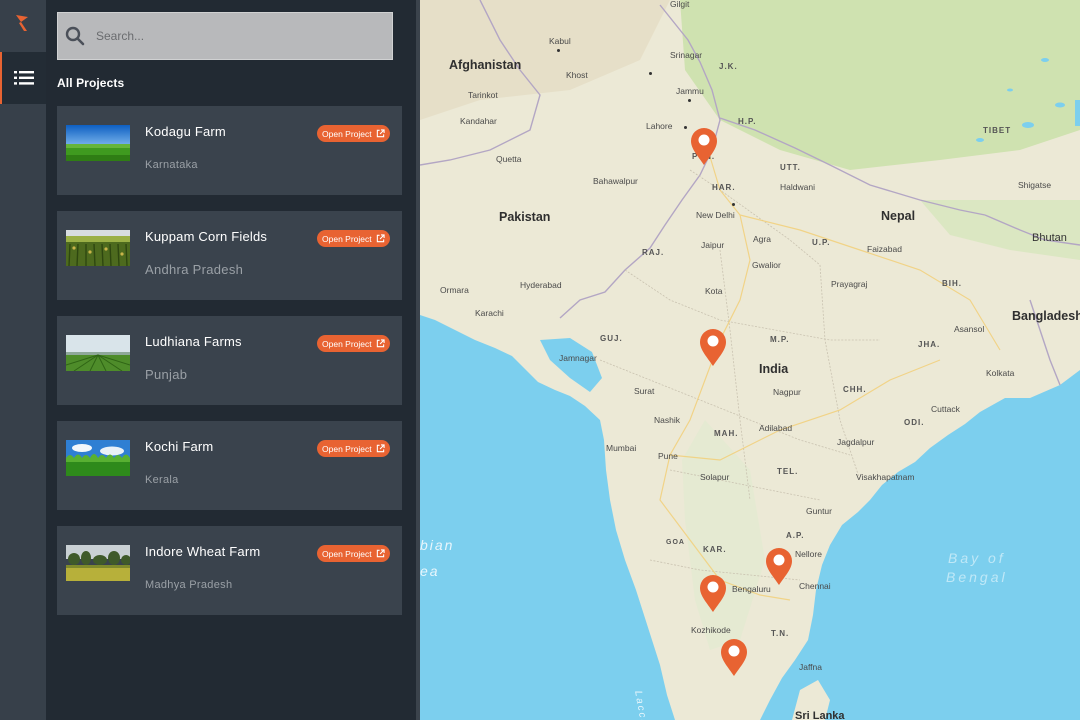  What do you see at coordinates (1046, 316) in the screenshot?
I see `map-label-country: Bangladesh` at bounding box center [1046, 316].